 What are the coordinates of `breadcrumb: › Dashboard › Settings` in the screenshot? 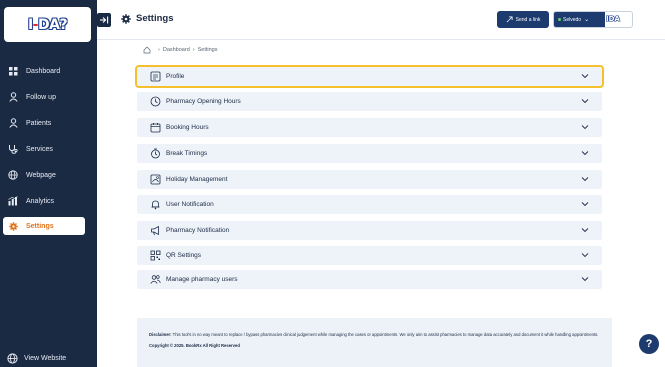 It's located at (180, 50).